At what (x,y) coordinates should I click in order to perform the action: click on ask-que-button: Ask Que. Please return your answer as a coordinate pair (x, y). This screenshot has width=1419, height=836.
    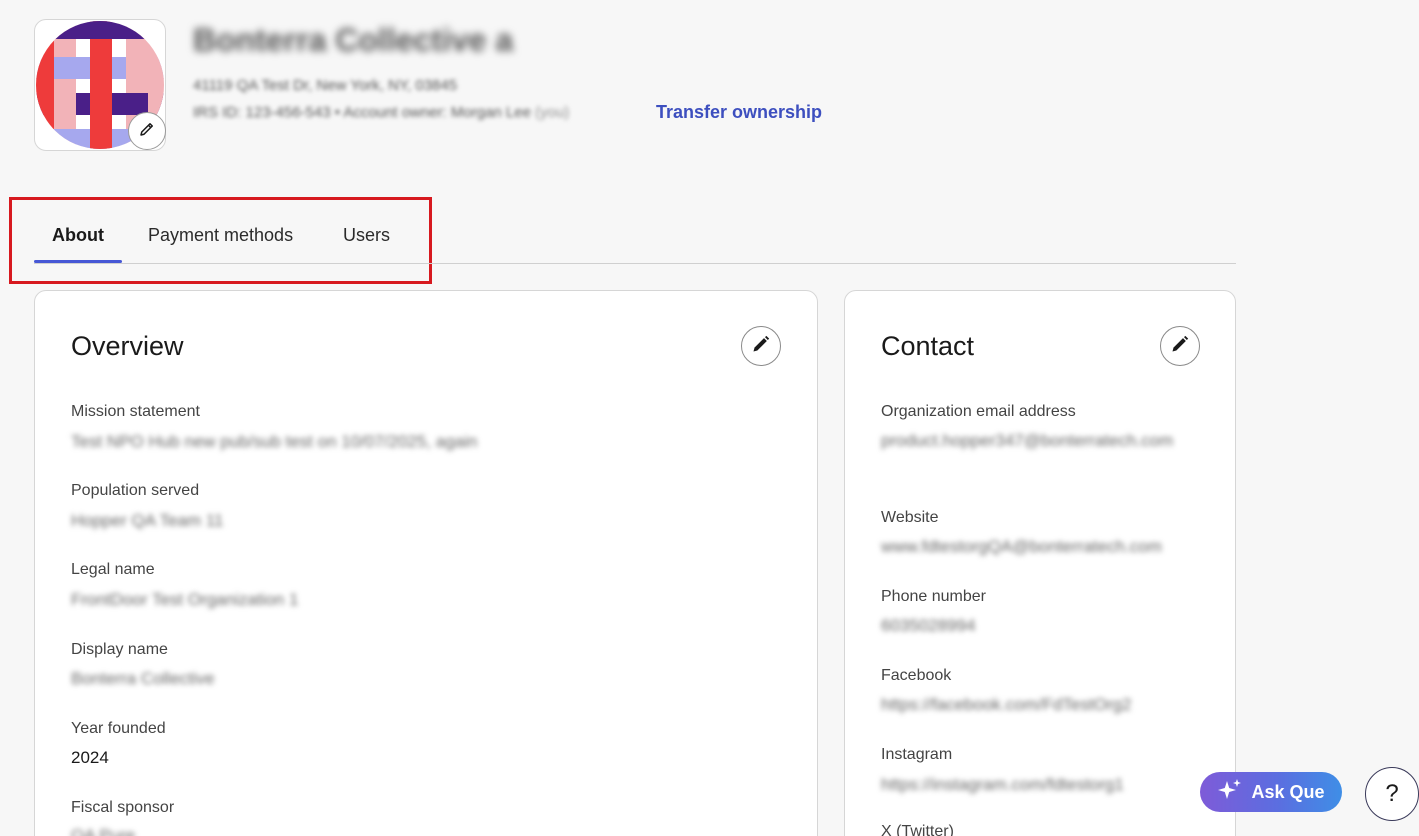
    Looking at the image, I should click on (1271, 792).